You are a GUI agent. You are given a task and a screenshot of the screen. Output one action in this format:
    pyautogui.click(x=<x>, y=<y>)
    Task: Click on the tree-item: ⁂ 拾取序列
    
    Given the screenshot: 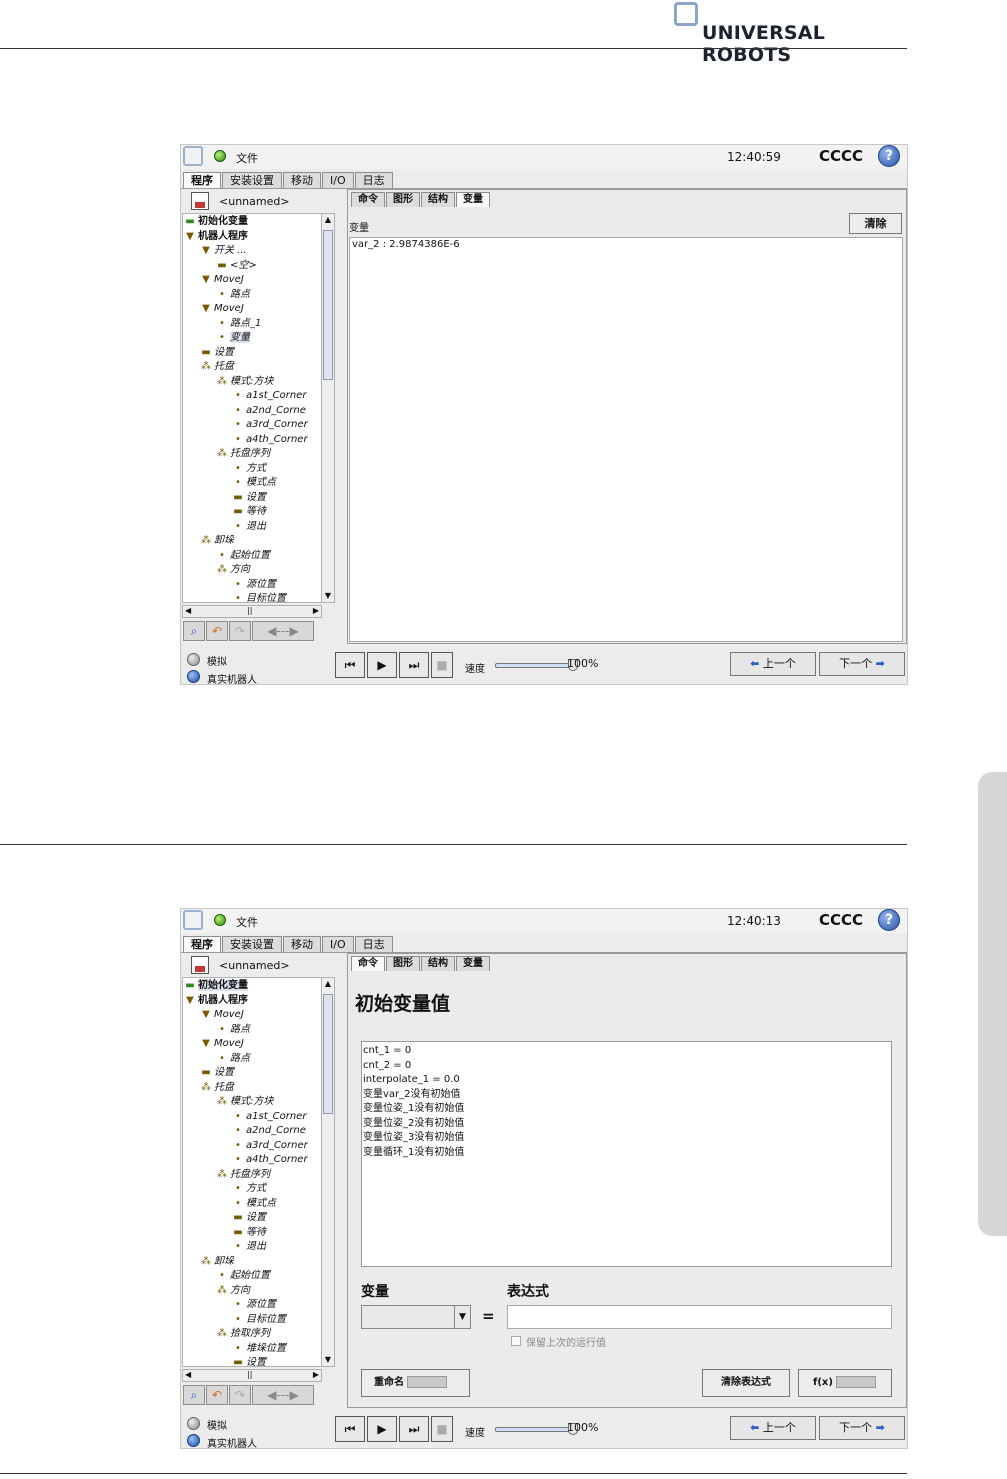 What is the action you would take?
    pyautogui.click(x=243, y=1334)
    